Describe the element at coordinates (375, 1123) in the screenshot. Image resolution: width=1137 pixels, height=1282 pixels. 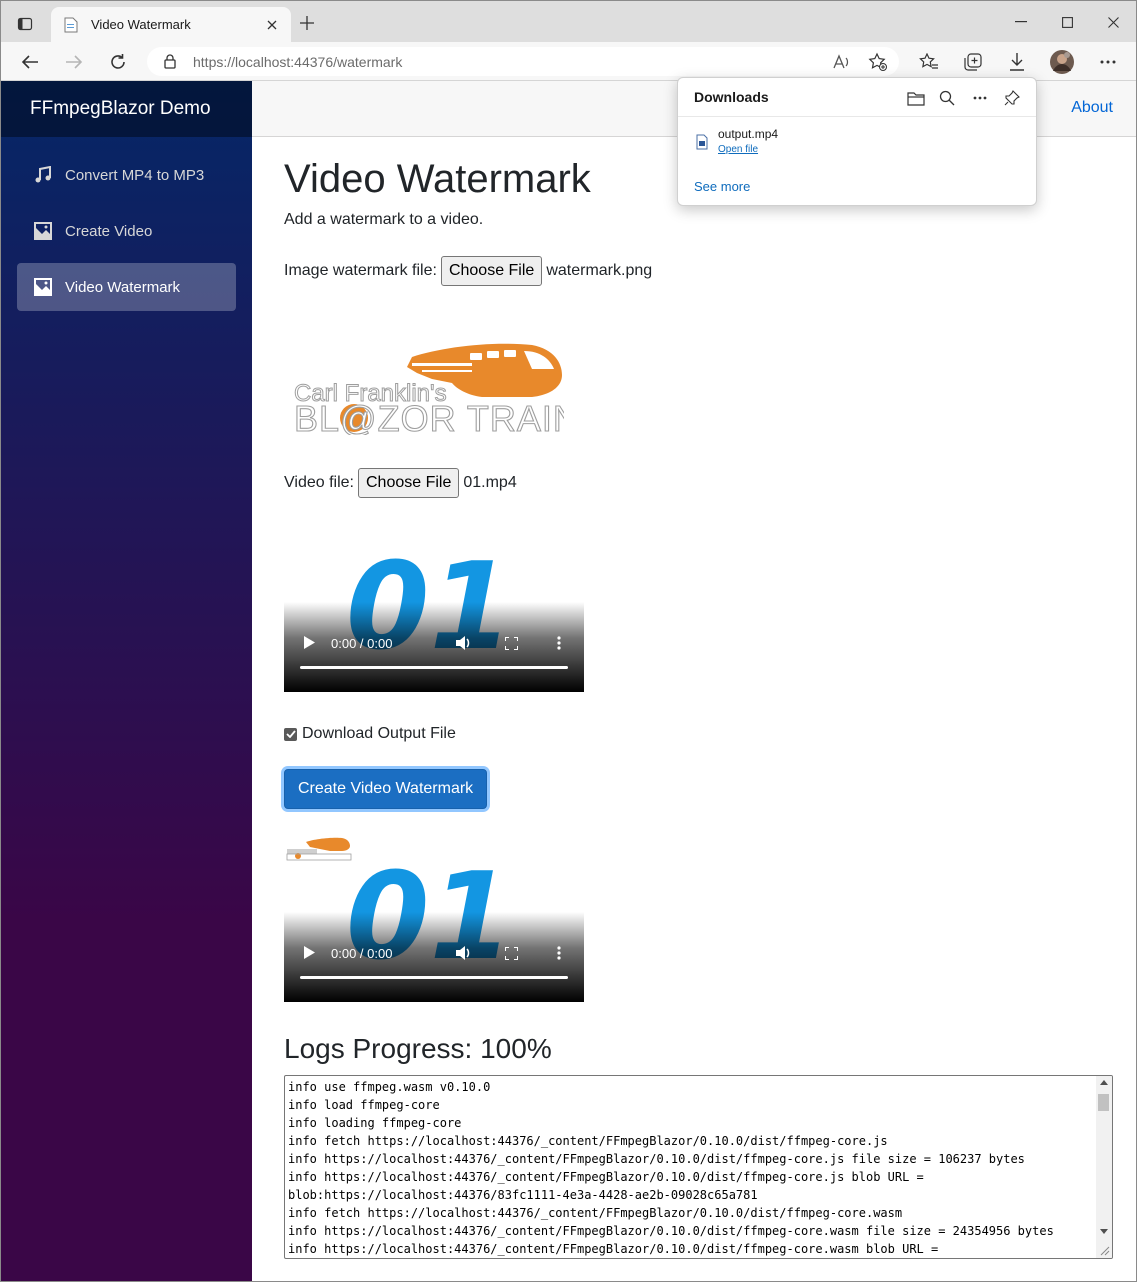
I see `log-line: info loading ffmpeg-core` at that location.